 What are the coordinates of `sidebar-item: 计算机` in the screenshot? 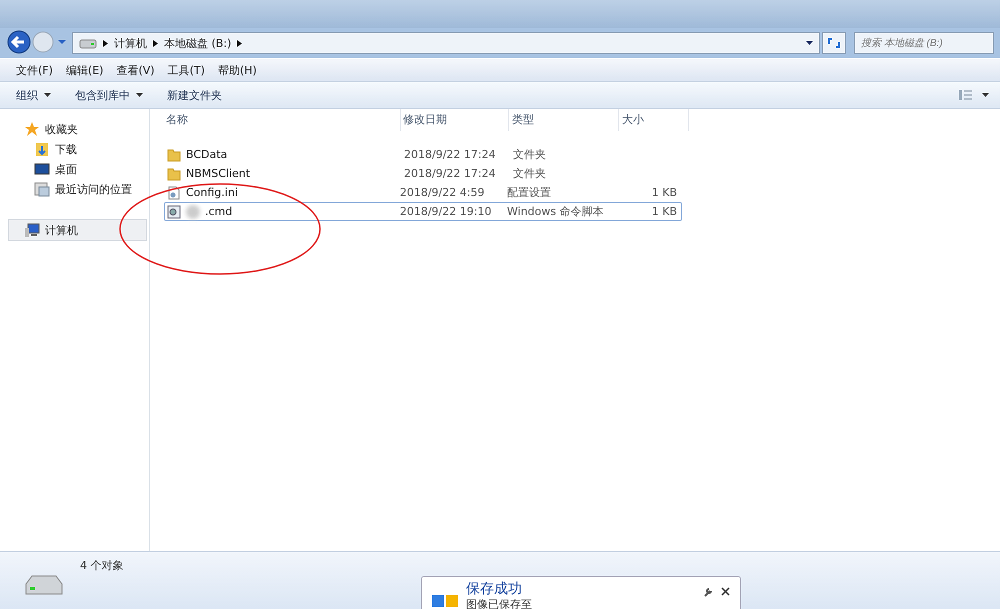 It's located at (77, 230).